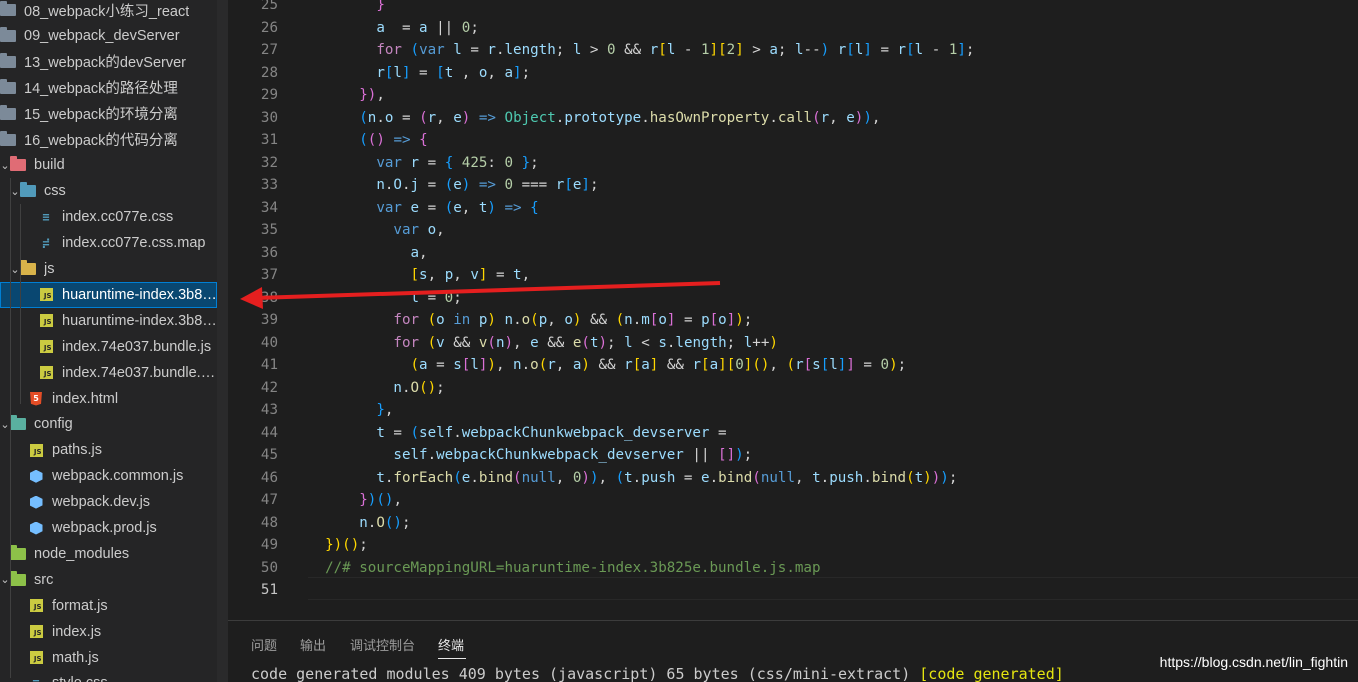 The height and width of the screenshot is (682, 1358). What do you see at coordinates (488, 290) in the screenshot?
I see `arrow-shaft` at bounding box center [488, 290].